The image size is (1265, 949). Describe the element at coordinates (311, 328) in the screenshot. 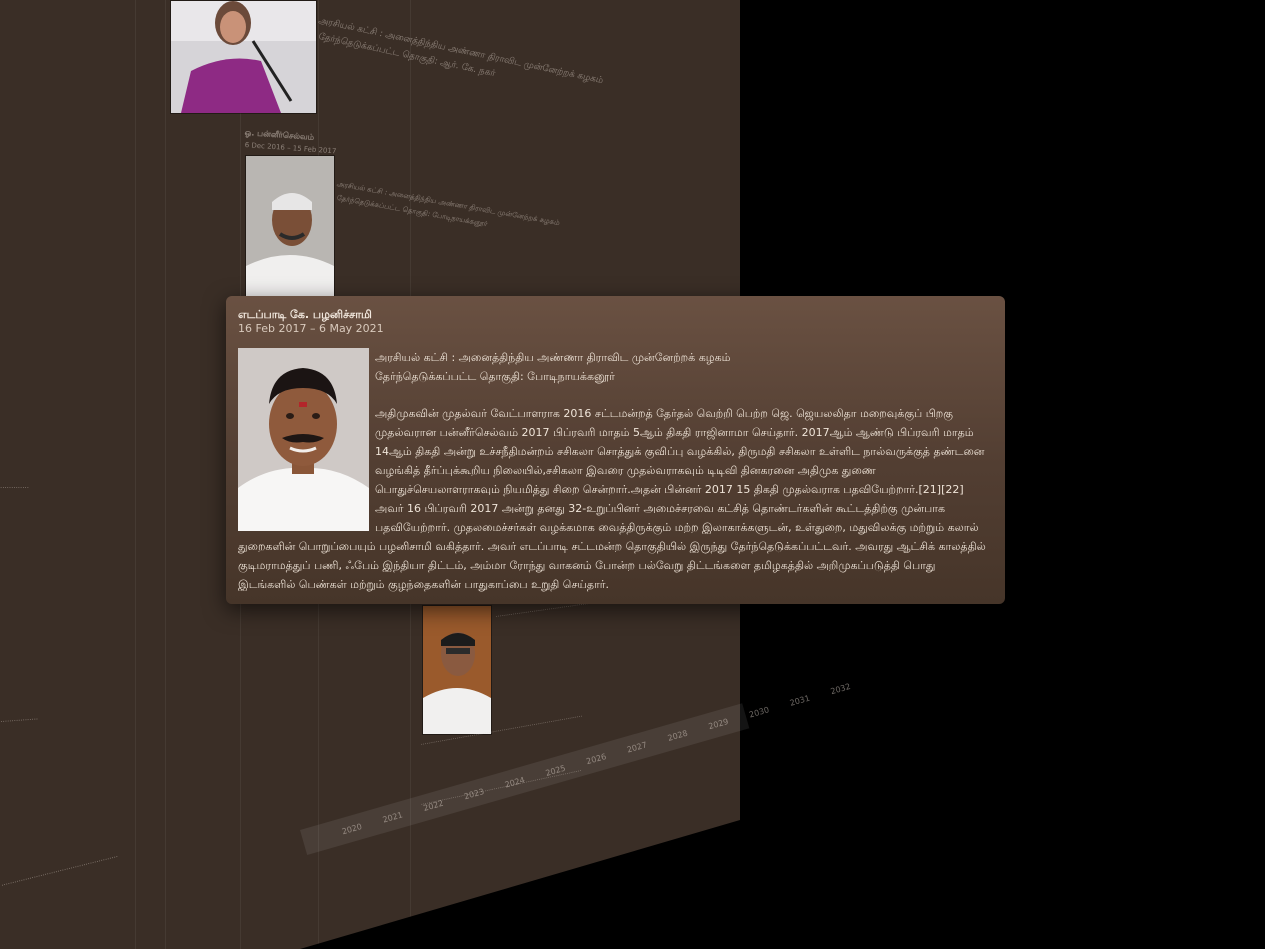

I see `leader-term-dates: 16 Feb 2017 – 6 May 2021` at that location.